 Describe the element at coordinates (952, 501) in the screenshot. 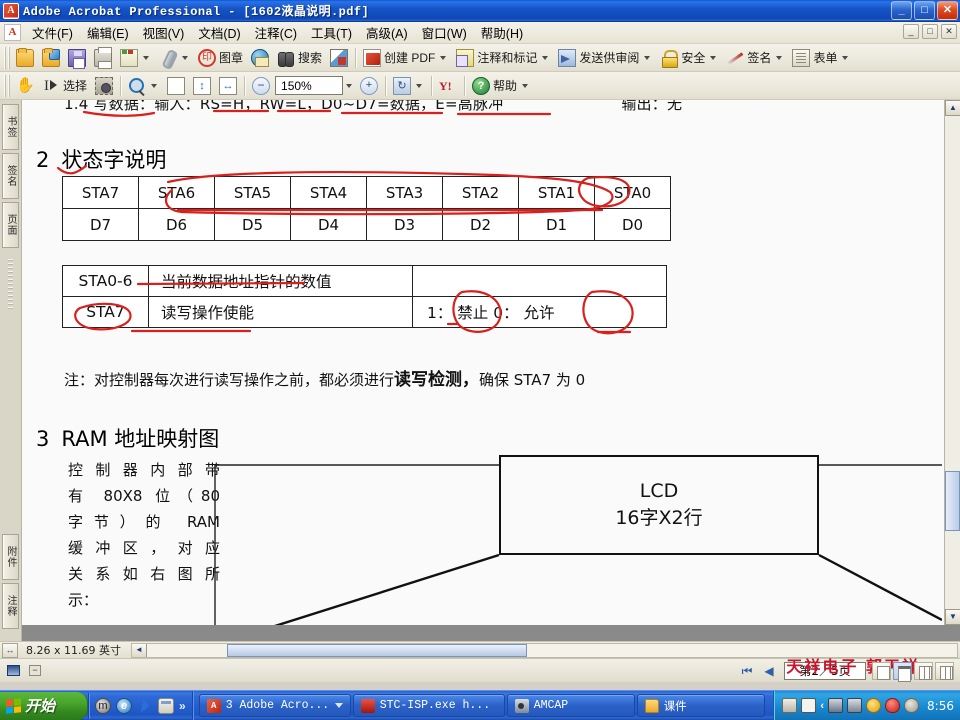

I see `vertical-scroll-thumb` at that location.